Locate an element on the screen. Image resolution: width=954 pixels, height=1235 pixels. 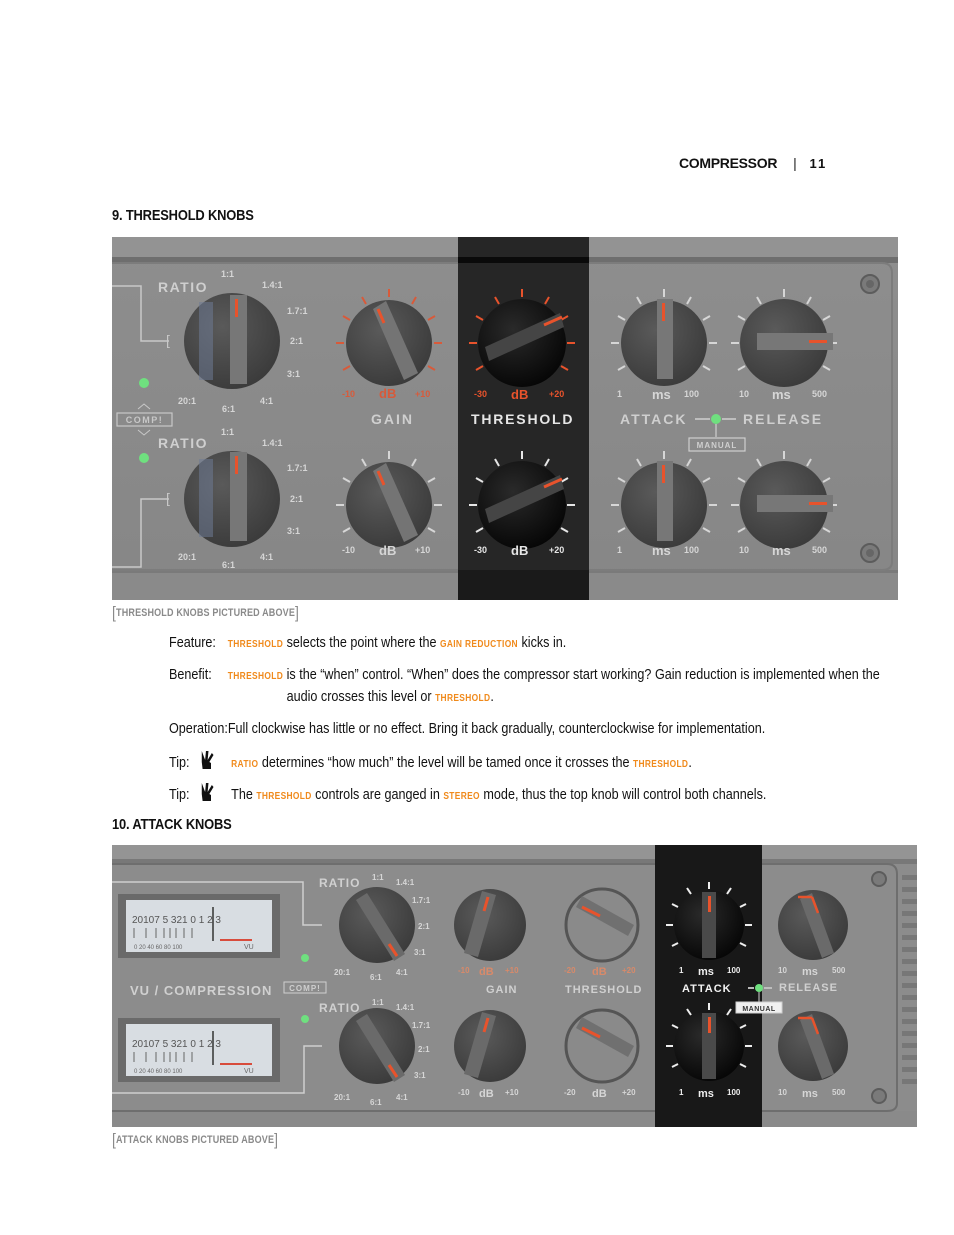
row-text: audio crosses this level or THRESHOLD. is located at coordinates (390, 696).